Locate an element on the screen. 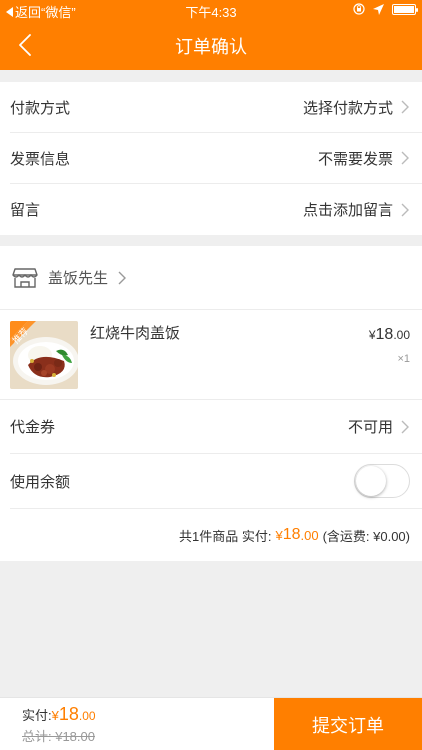 This screenshot has height=750, width=422. message-value: 点击添加留言 is located at coordinates (347, 210).